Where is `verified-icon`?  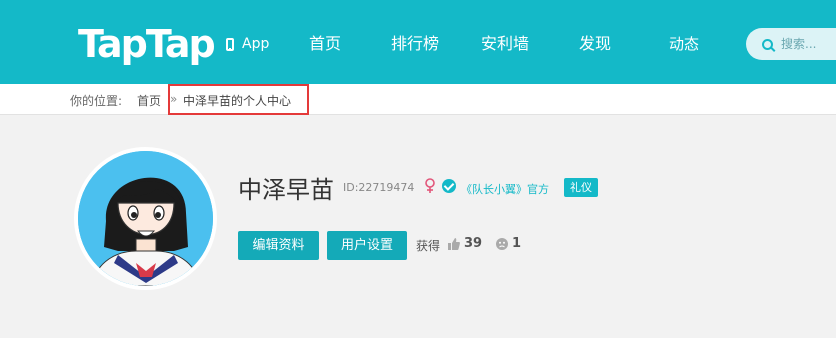 verified-icon is located at coordinates (449, 186).